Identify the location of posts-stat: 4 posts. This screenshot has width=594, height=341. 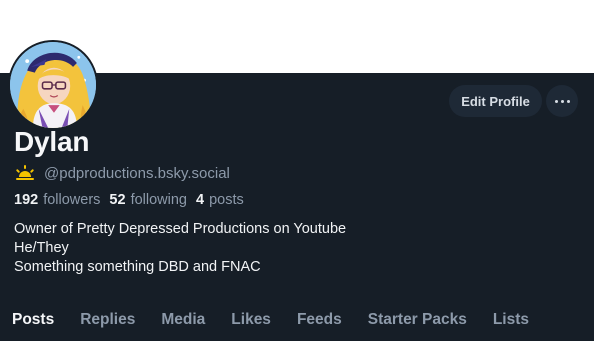
(220, 200).